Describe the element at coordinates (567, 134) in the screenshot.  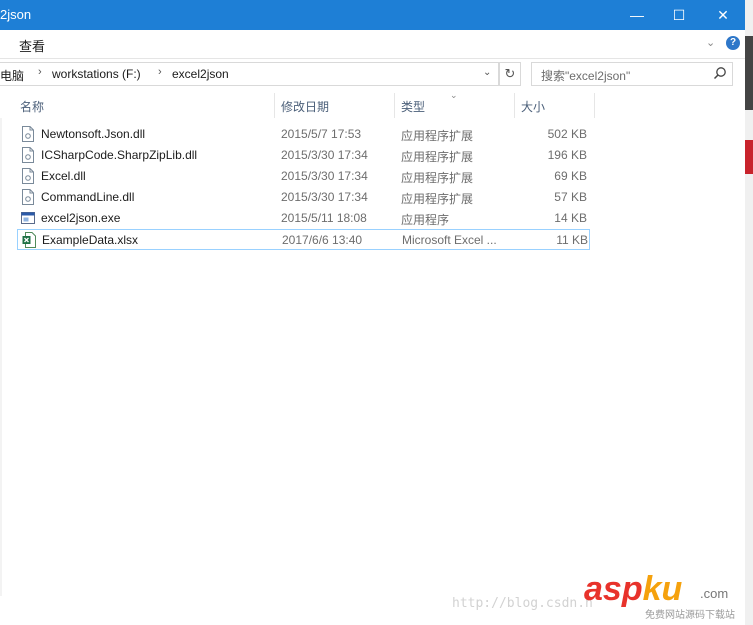
I see `file-size: 502 KB` at that location.